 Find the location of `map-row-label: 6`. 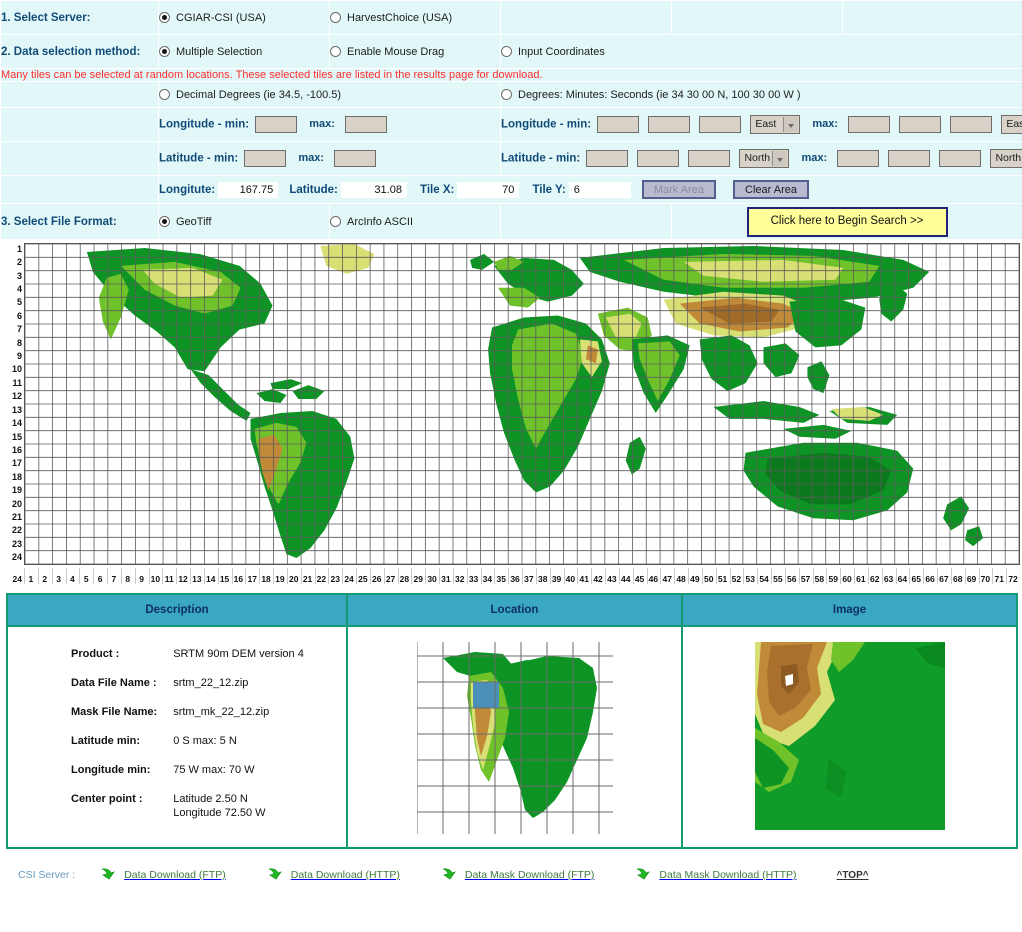

map-row-label: 6 is located at coordinates (19, 315).